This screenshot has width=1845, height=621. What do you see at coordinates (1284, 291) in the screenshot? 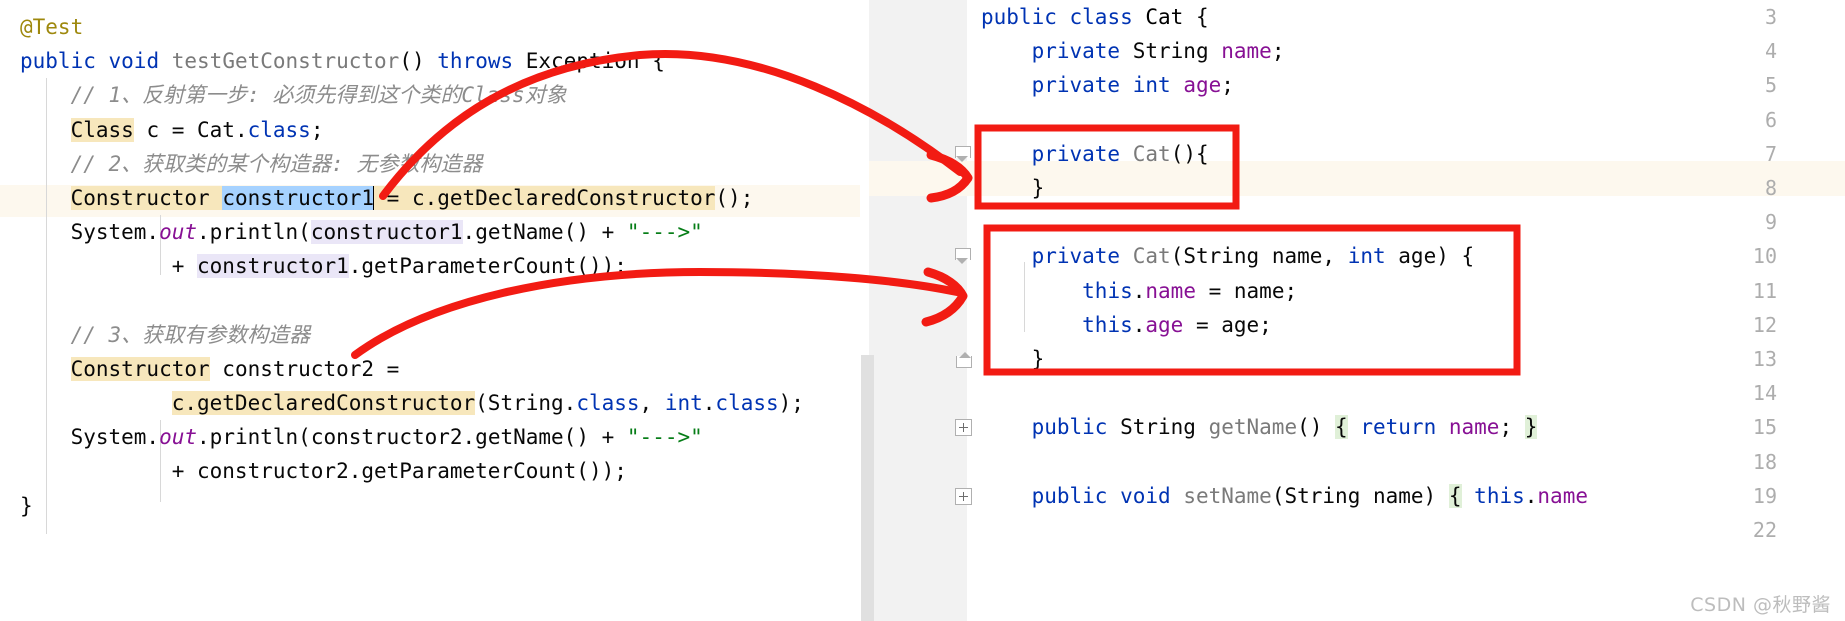
I see `code-line-r11: this.name = name;` at bounding box center [1284, 291].